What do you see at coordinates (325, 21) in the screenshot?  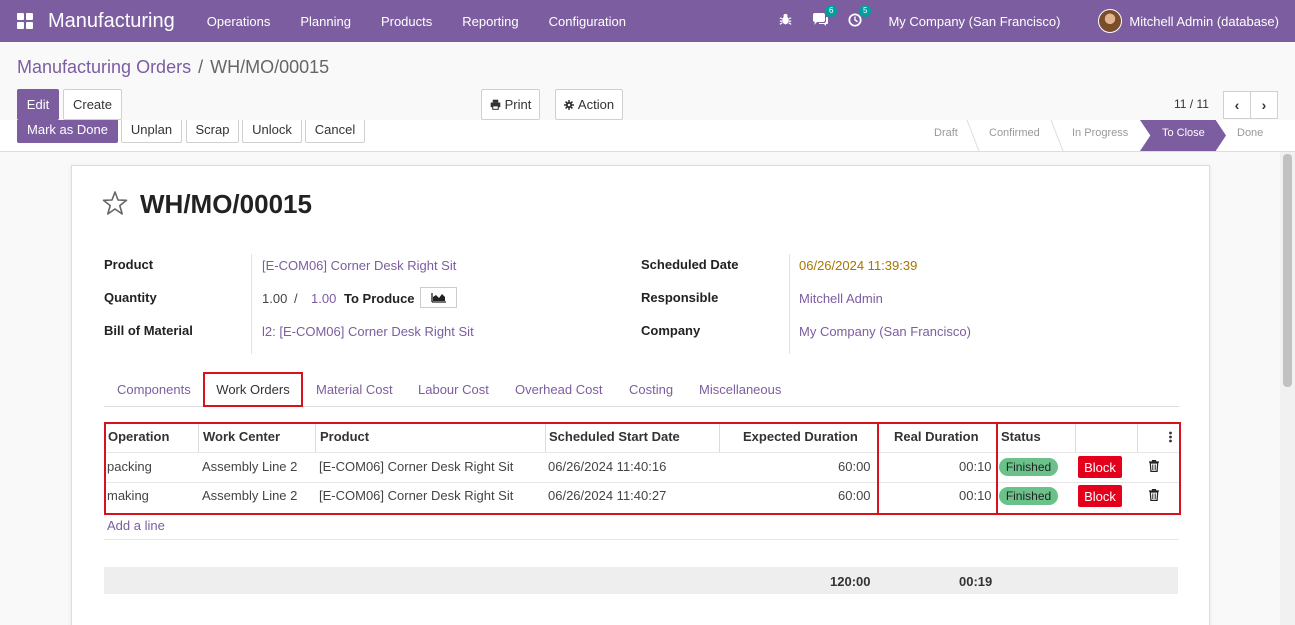 I see `menu-planning: Planning` at bounding box center [325, 21].